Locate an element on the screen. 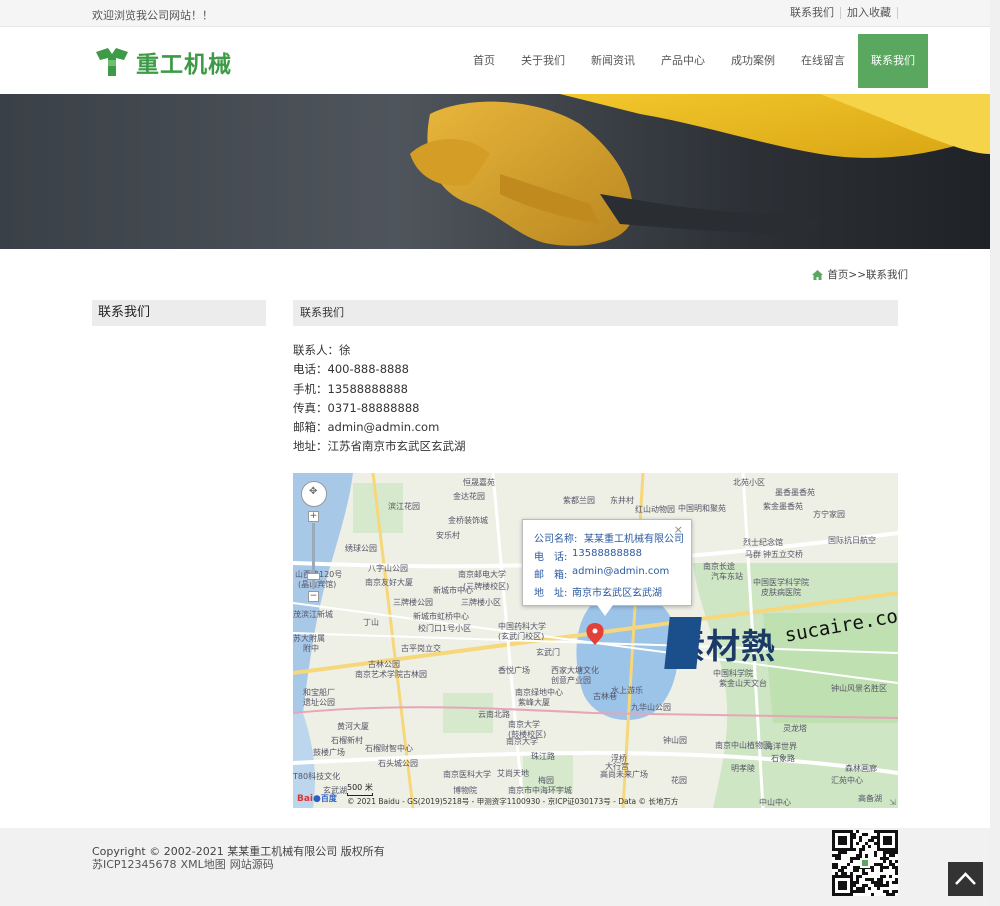  contact-label: 地址： is located at coordinates (310, 446).